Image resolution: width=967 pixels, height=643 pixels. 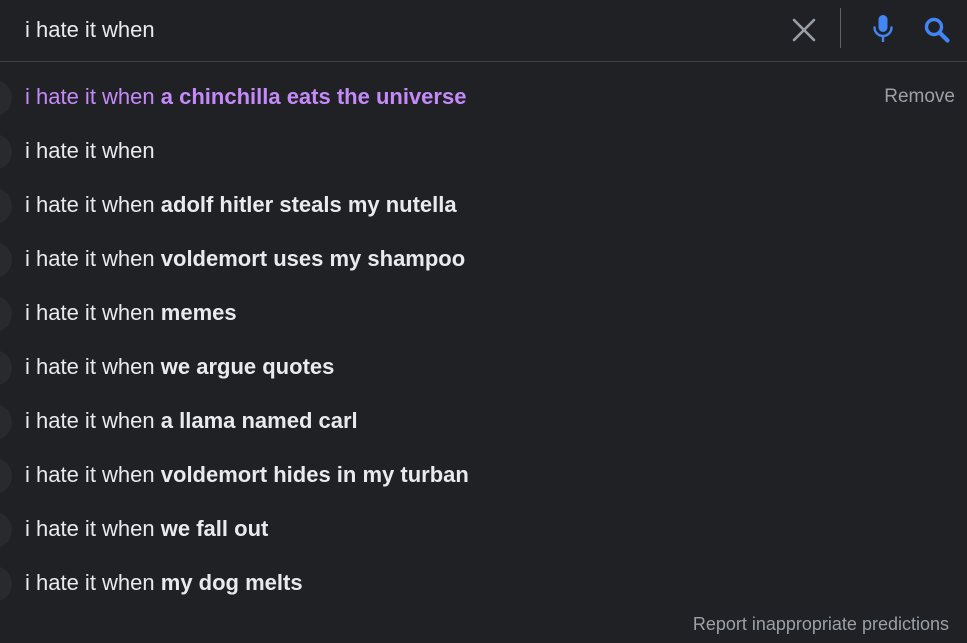 I want to click on report-predictions-link: Report inappropriate predictions, so click(x=821, y=624).